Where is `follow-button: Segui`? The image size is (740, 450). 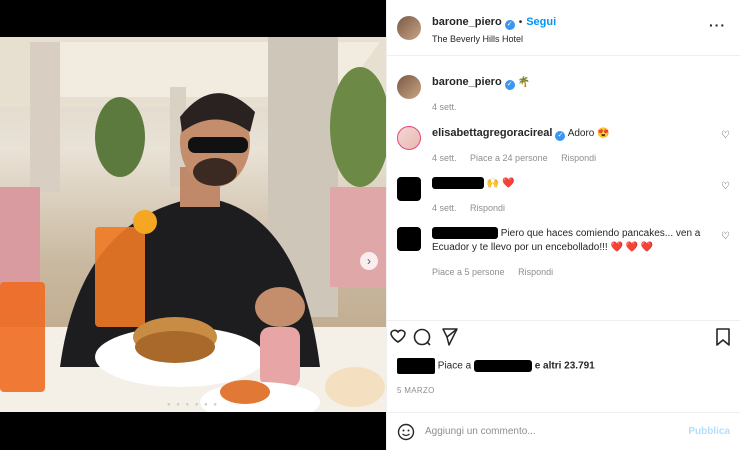 follow-button: Segui is located at coordinates (541, 22).